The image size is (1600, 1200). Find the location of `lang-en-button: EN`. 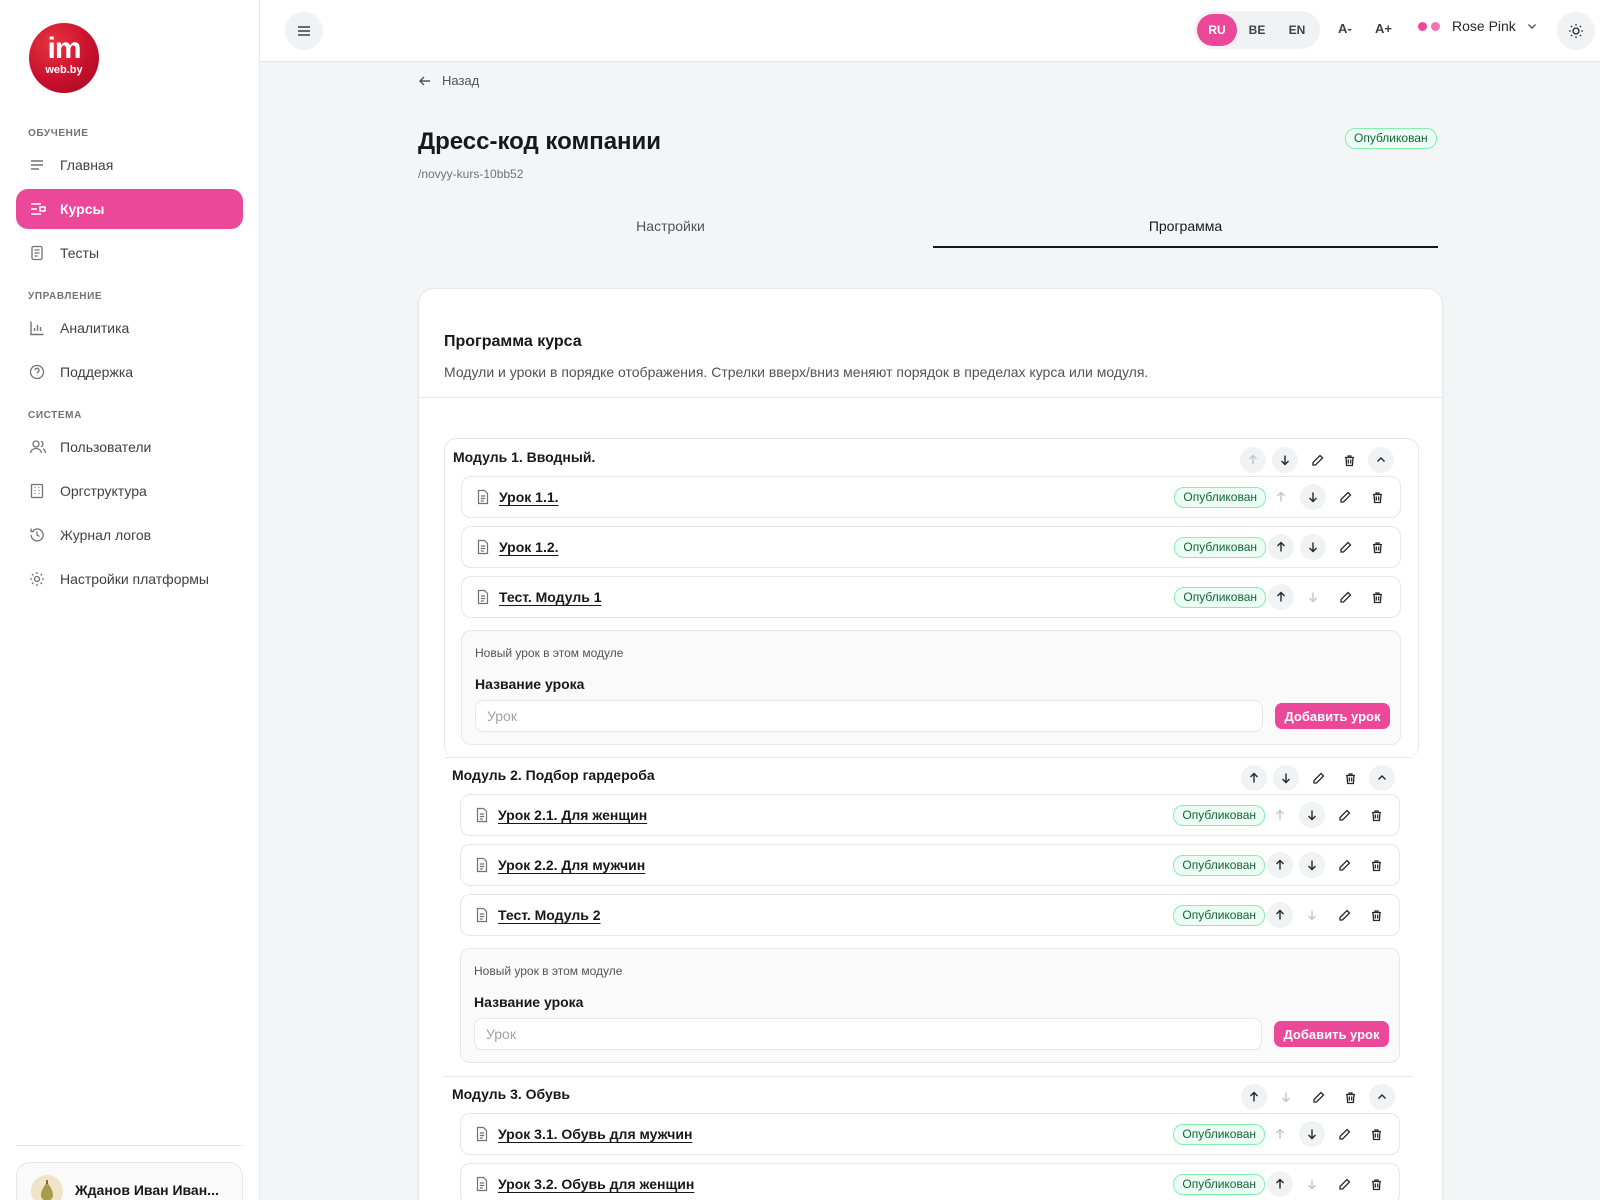

lang-en-button: EN is located at coordinates (1297, 30).